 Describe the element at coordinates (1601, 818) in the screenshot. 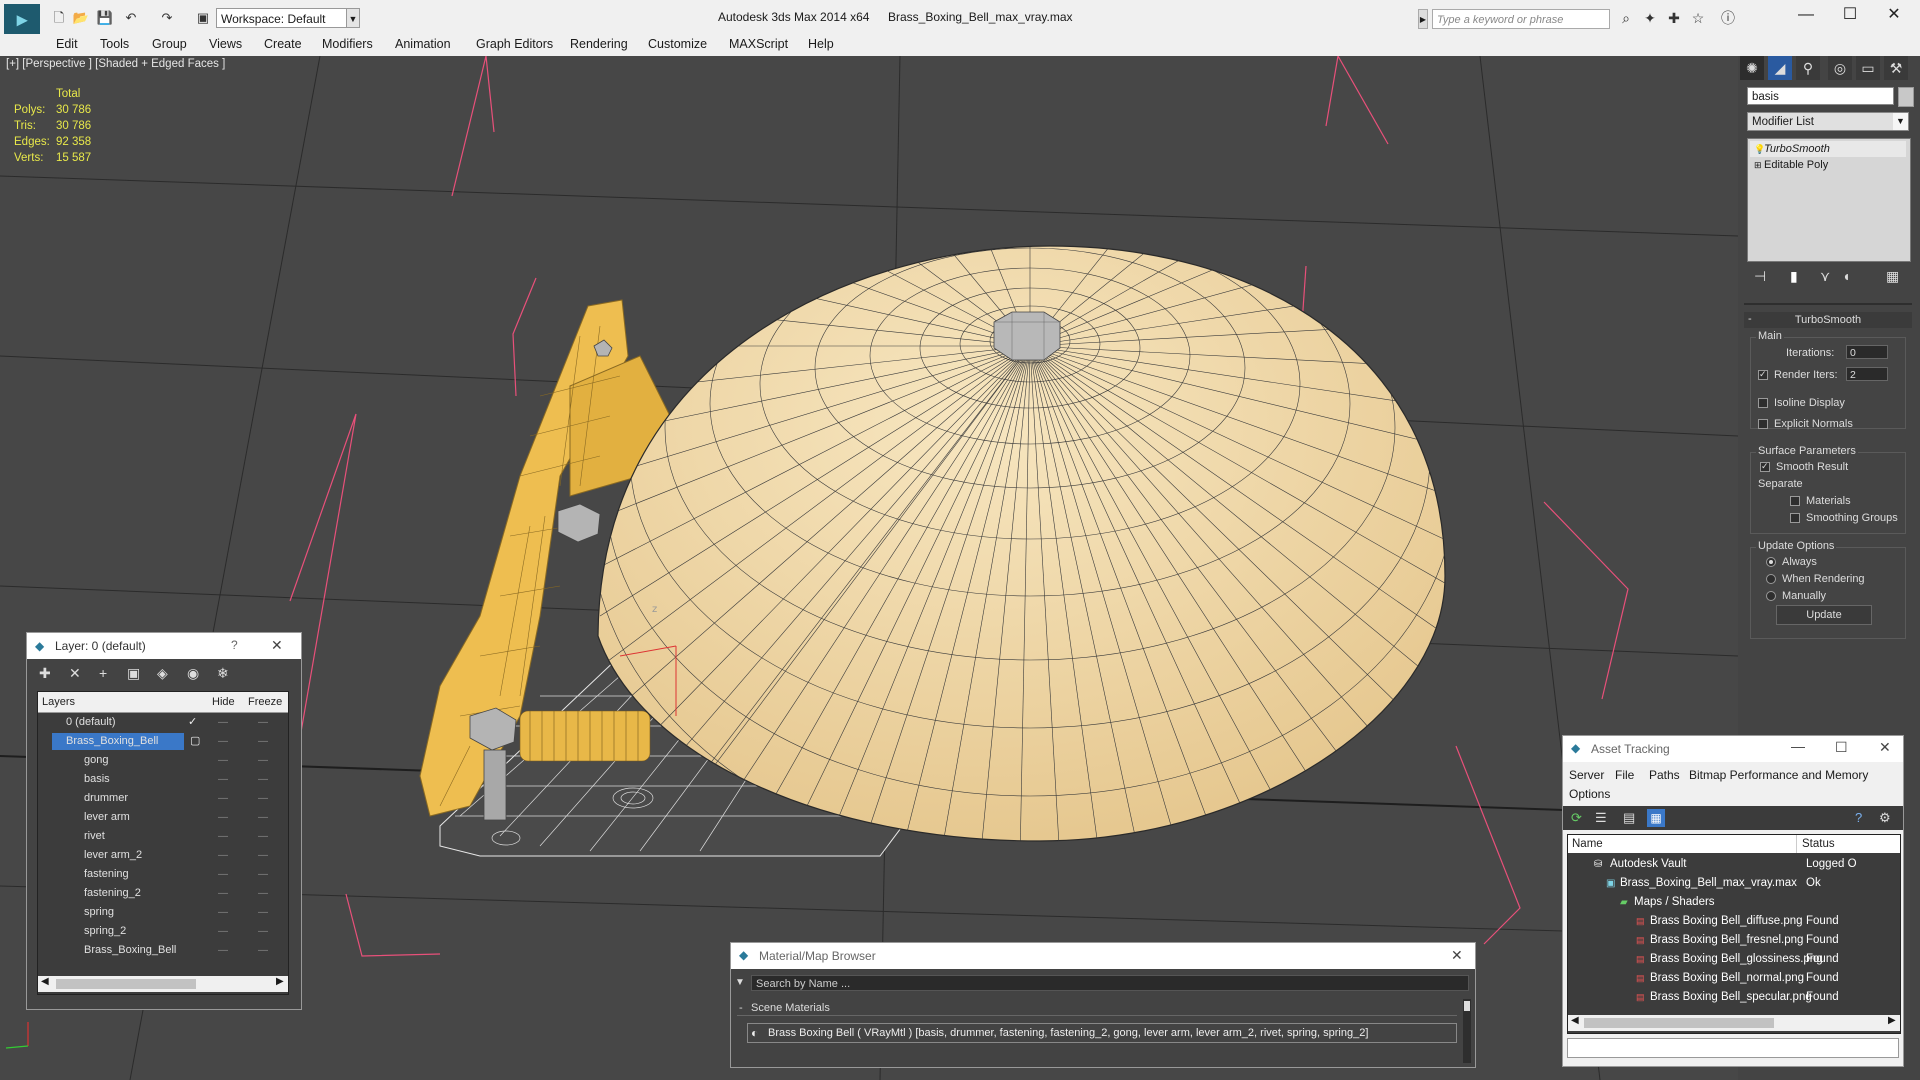

I see `list-view-icon: ☰` at that location.